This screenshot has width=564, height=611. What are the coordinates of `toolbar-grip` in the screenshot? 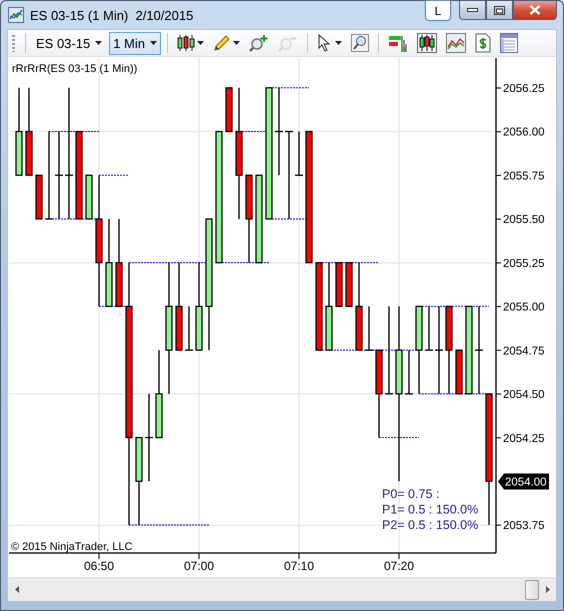 It's located at (13, 43).